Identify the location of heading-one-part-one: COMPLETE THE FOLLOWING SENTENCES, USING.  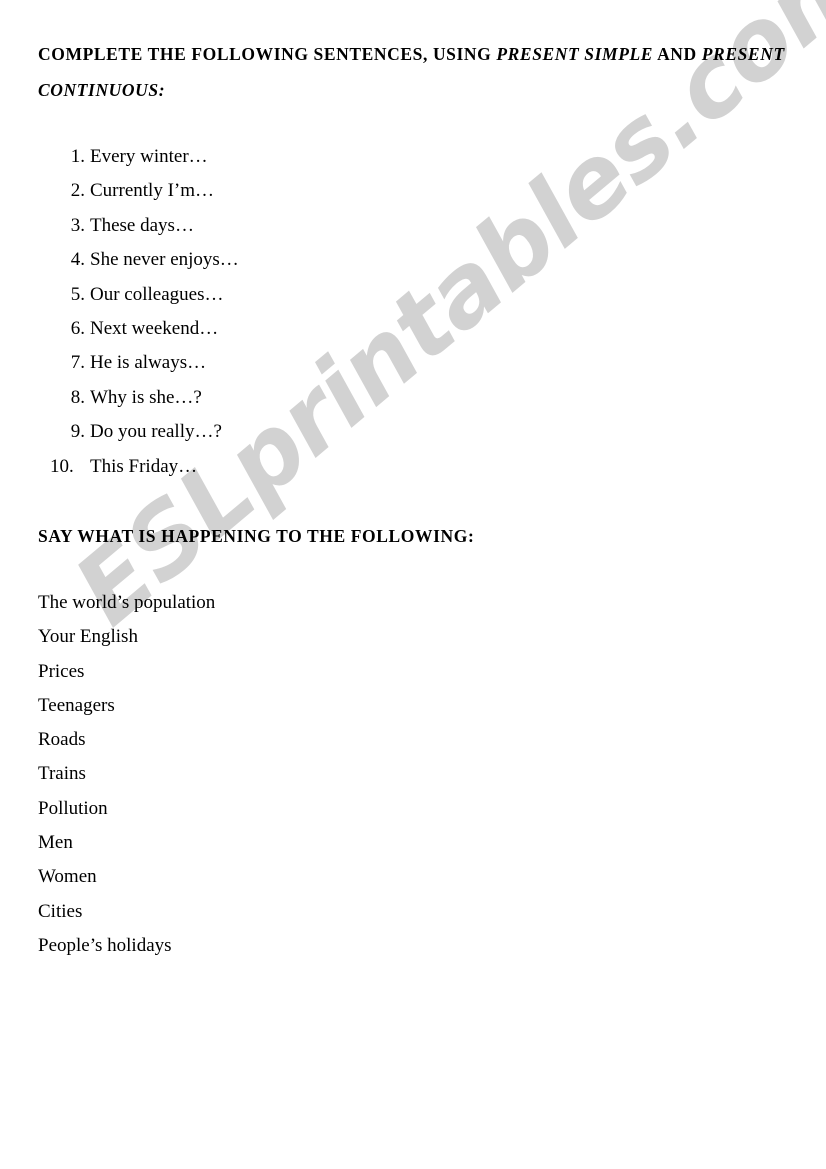
(267, 54).